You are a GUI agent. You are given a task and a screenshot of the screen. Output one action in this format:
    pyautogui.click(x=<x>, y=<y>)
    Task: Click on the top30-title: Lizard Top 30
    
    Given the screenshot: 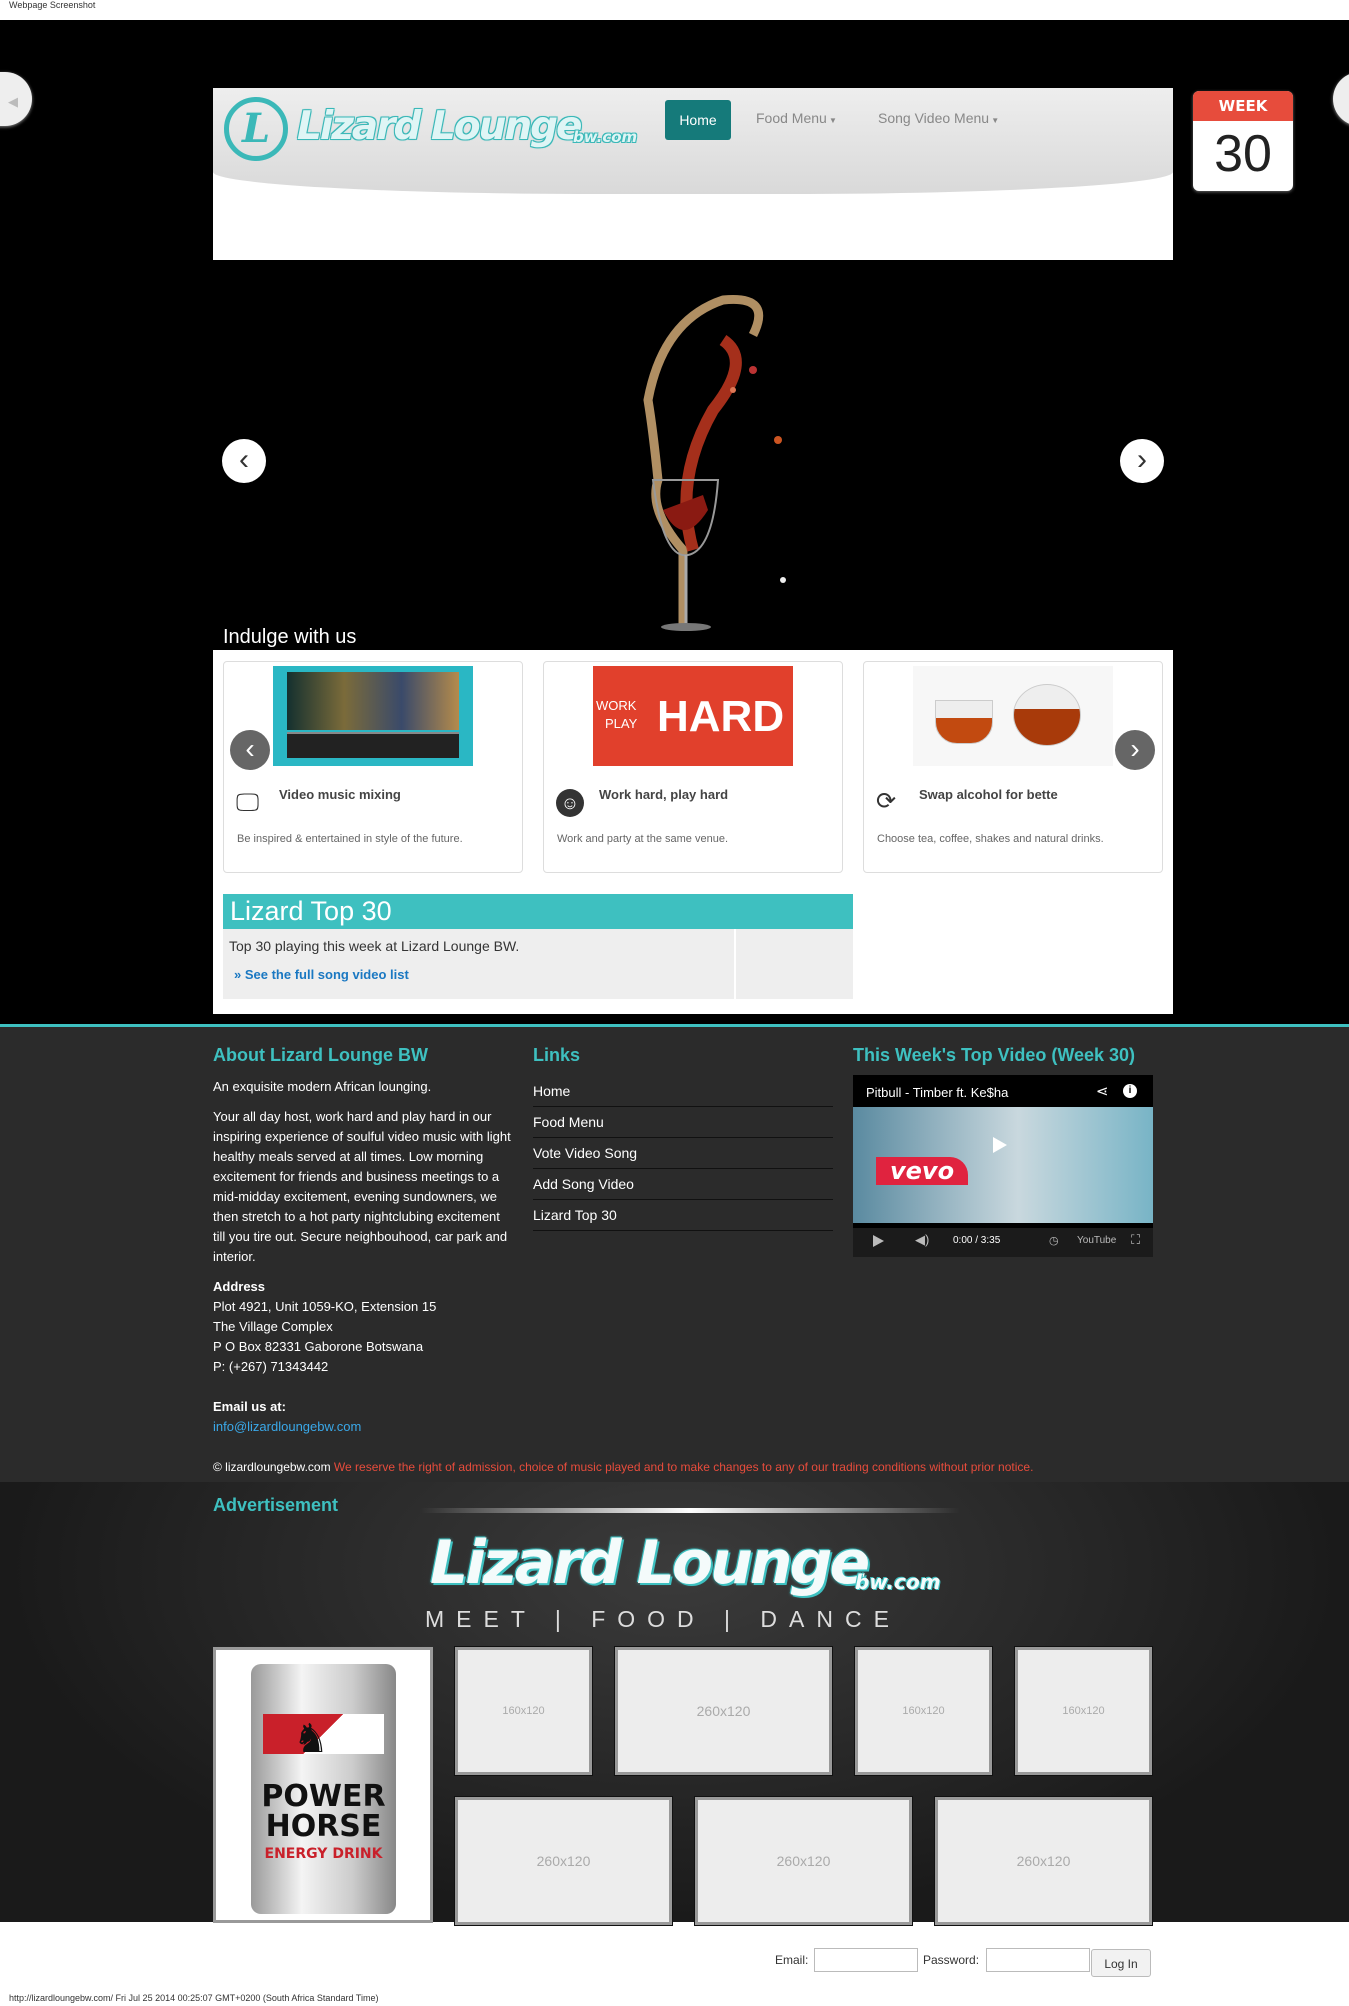 What is the action you would take?
    pyautogui.click(x=538, y=911)
    